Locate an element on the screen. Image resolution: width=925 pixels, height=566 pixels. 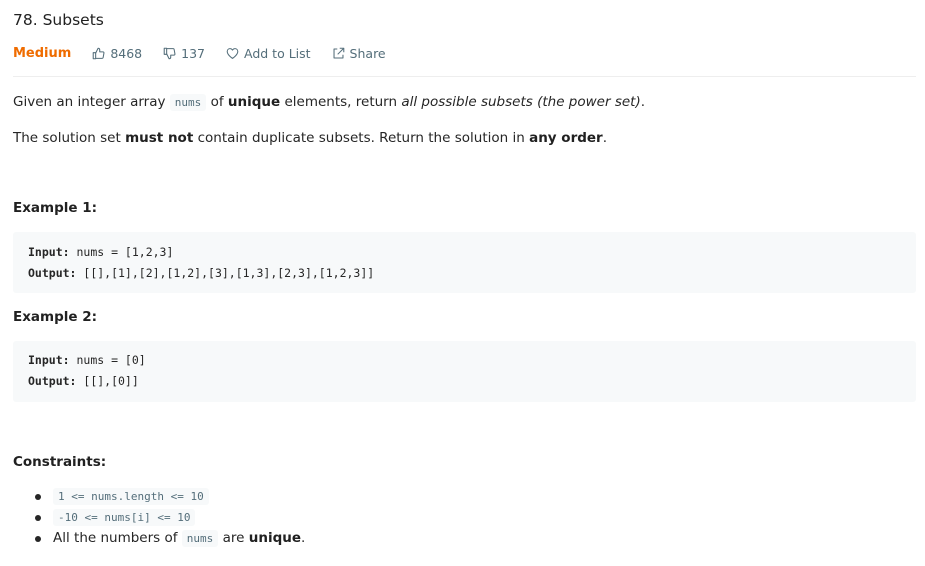
constraints-heading: Constraints: is located at coordinates (60, 462).